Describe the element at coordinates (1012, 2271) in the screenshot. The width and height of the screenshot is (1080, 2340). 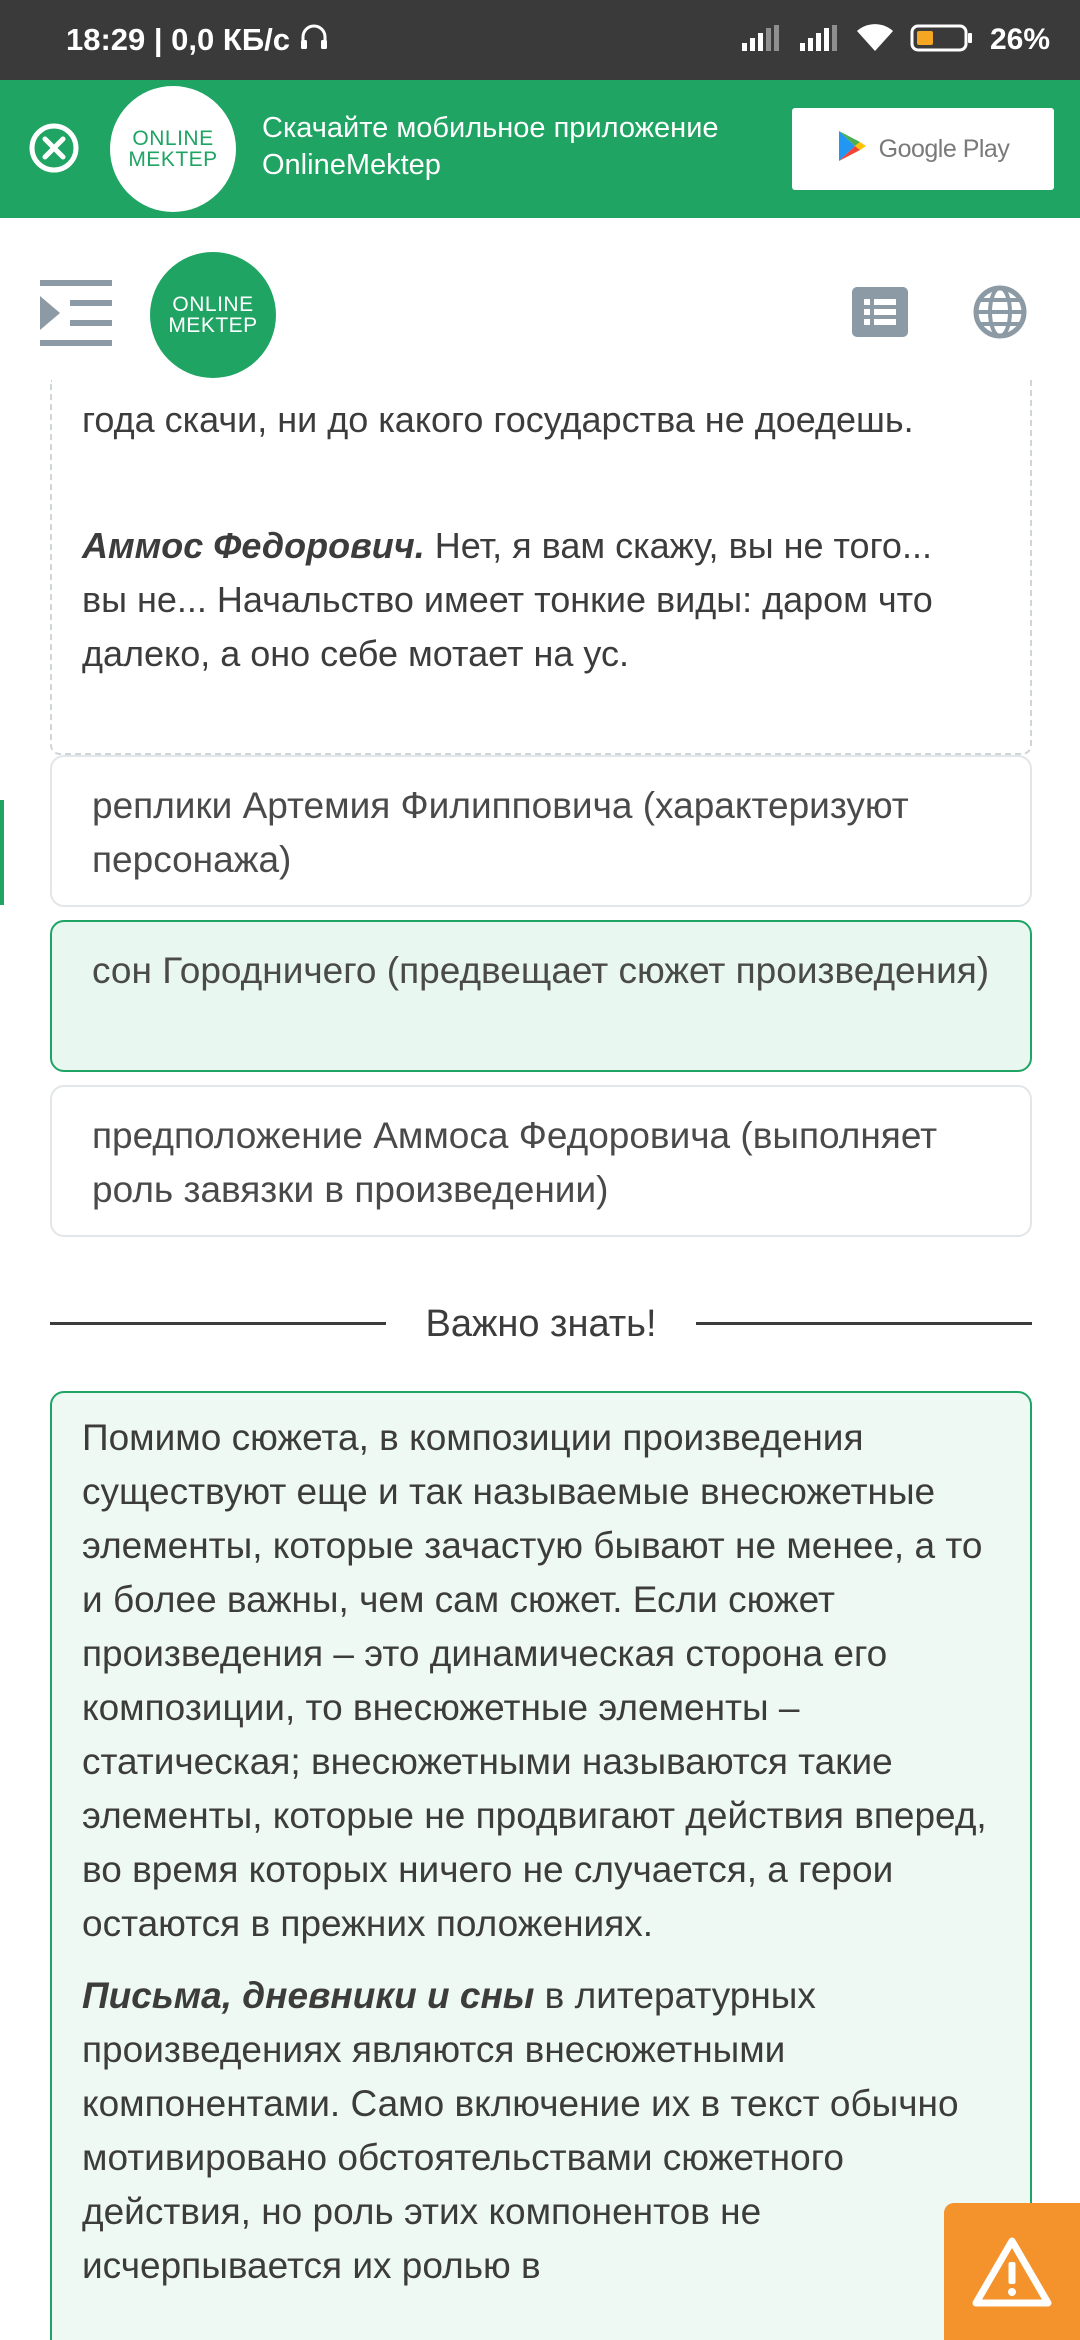
I see `warning-icon` at that location.